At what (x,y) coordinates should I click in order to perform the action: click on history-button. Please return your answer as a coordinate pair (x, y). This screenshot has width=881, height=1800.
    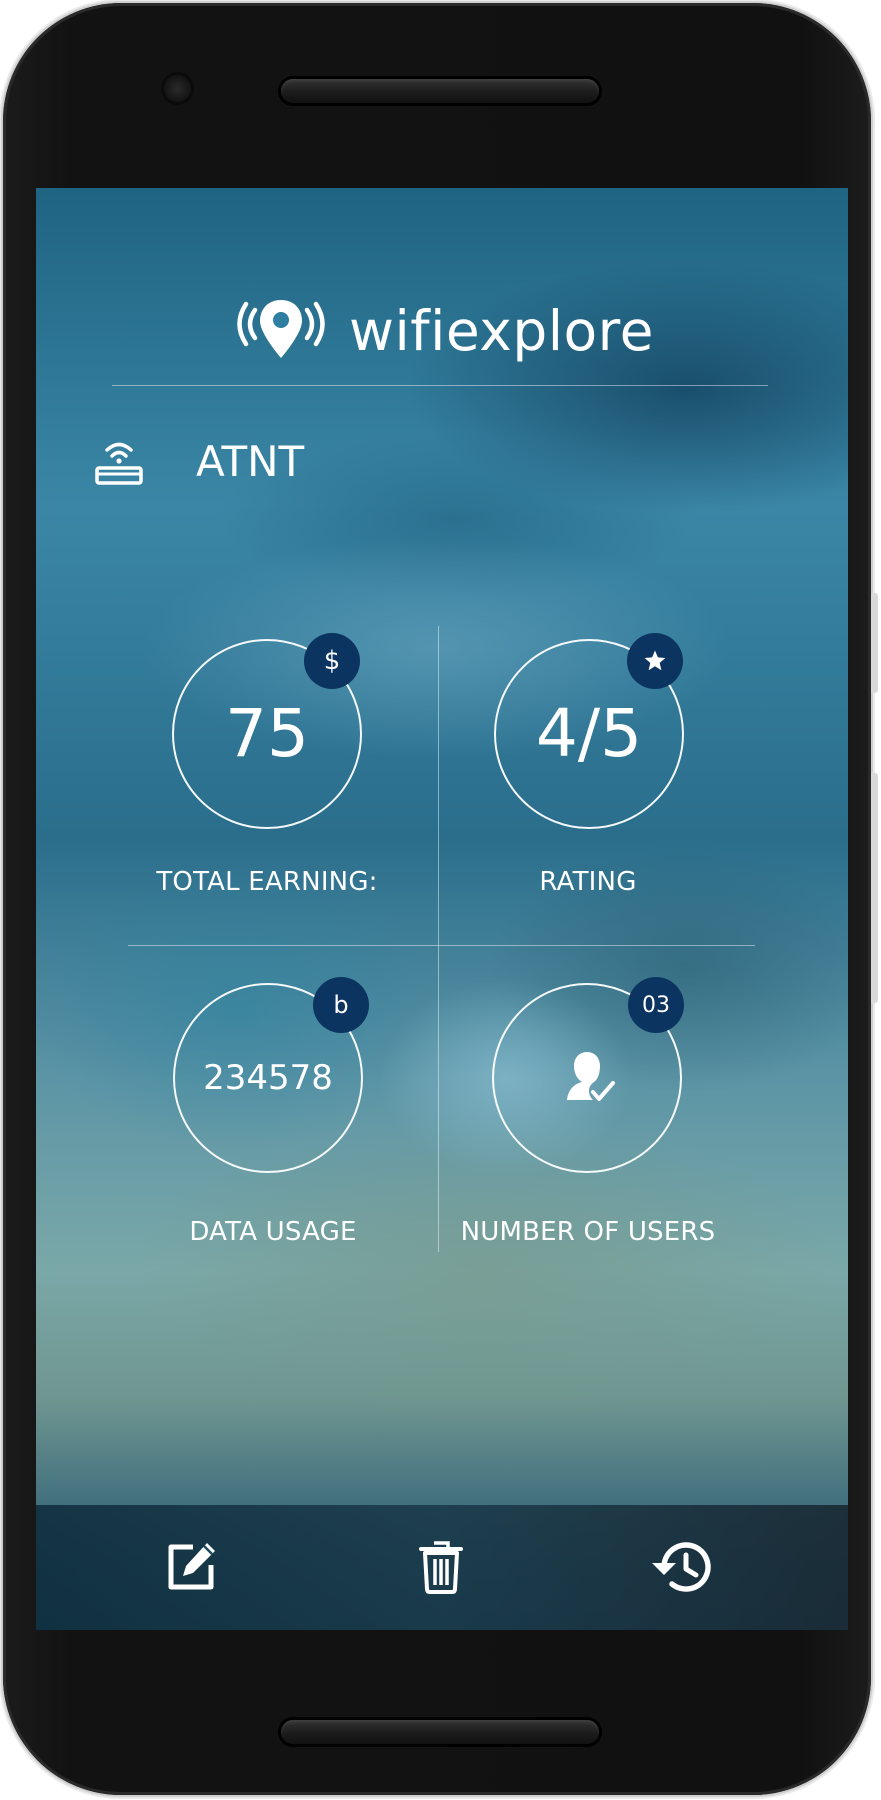
    Looking at the image, I should click on (682, 1567).